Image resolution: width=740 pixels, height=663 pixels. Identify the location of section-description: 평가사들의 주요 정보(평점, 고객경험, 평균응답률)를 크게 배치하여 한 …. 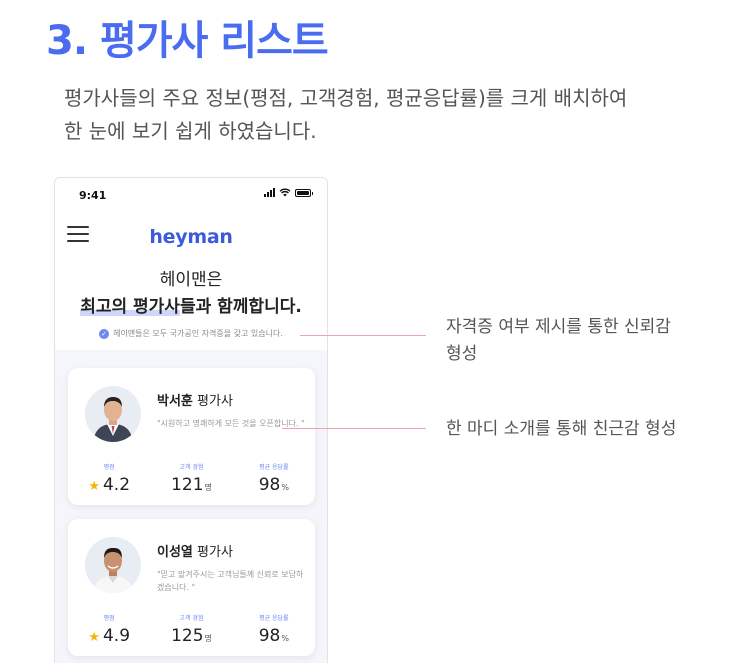
(394, 115).